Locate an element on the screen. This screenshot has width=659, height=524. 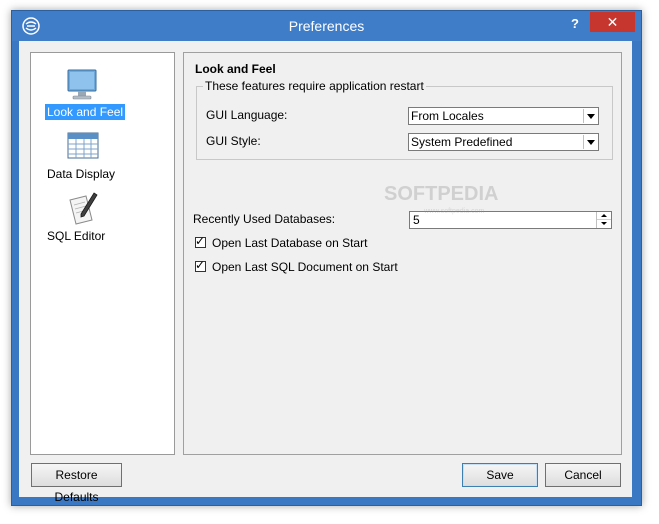
open-last-database-checkbox: ✓ is located at coordinates (200, 241).